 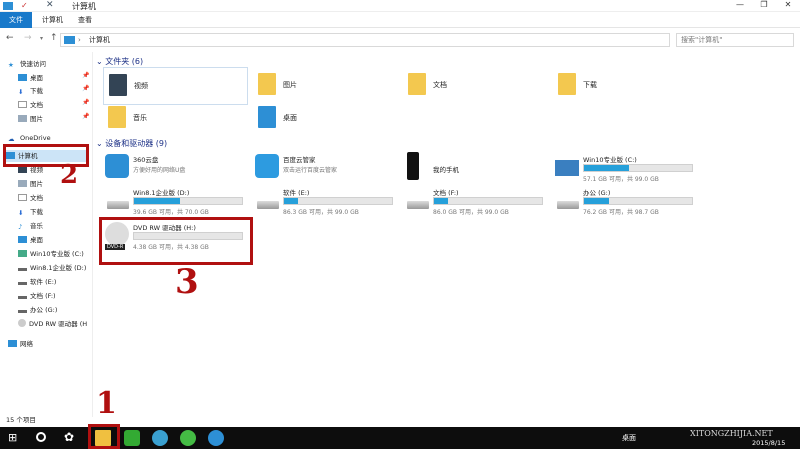 What do you see at coordinates (267, 117) in the screenshot?
I see `desktop-folder-icon` at bounding box center [267, 117].